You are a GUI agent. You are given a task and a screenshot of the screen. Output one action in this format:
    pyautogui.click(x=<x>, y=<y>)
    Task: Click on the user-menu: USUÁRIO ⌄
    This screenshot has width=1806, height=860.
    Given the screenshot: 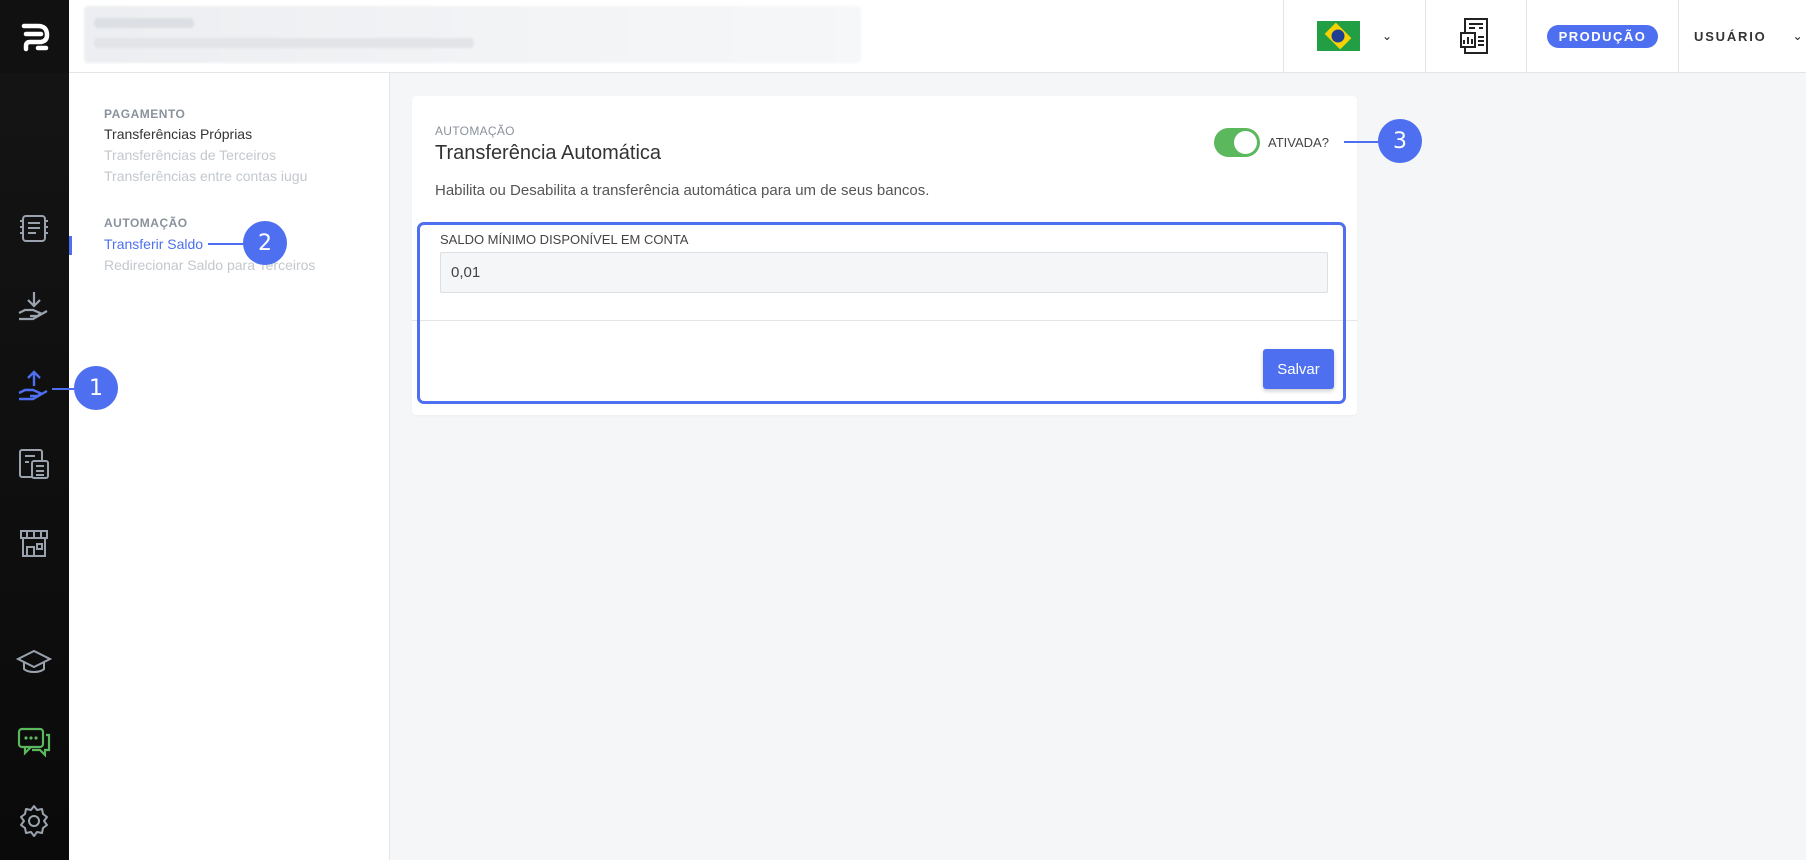 What is the action you would take?
    pyautogui.click(x=1742, y=36)
    